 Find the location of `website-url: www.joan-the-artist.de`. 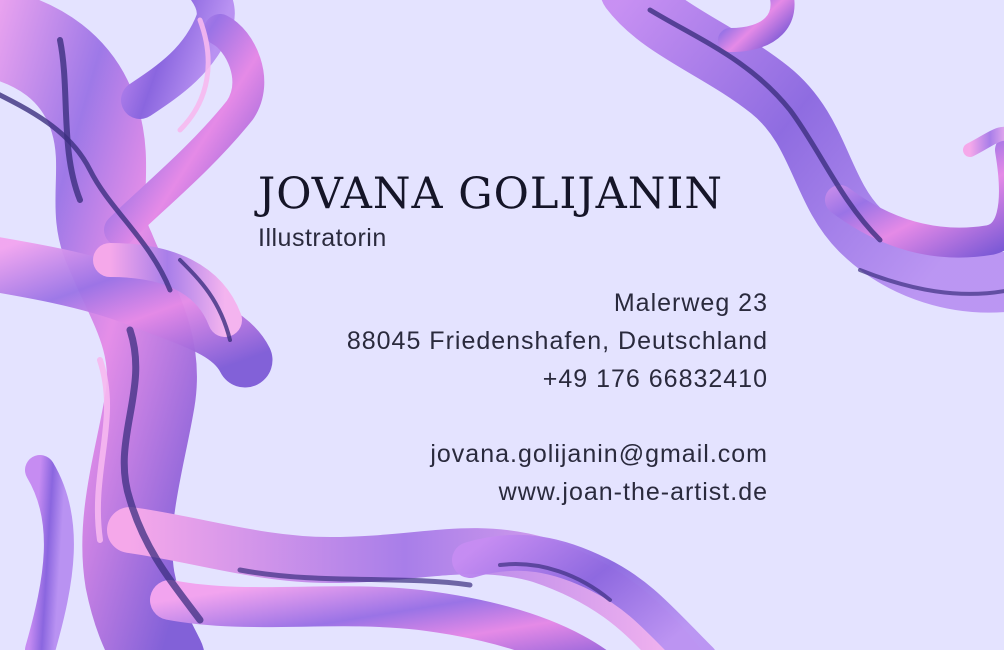

website-url: www.joan-the-artist.de is located at coordinates (633, 492).